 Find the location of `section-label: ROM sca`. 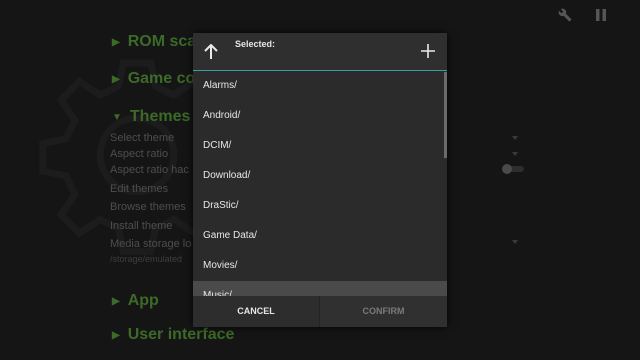

section-label: ROM sca is located at coordinates (162, 41).